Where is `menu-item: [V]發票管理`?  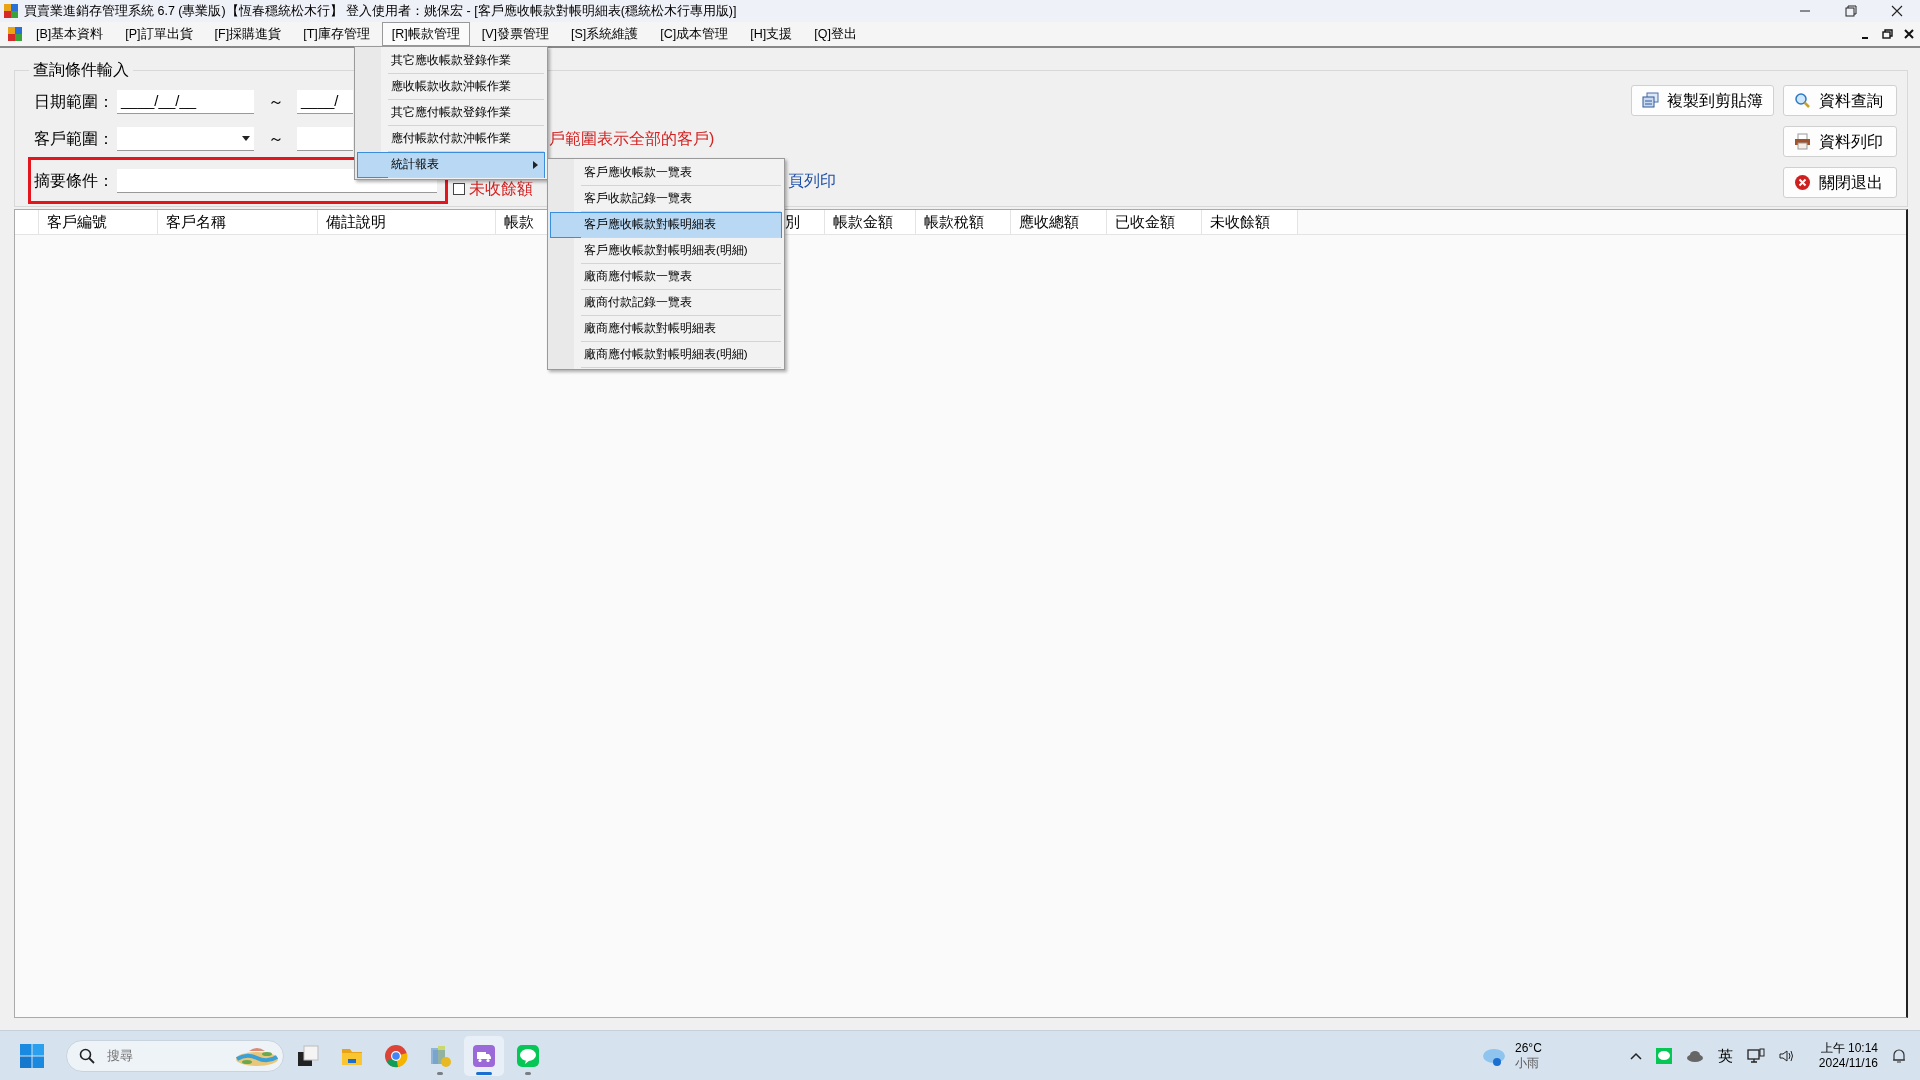 menu-item: [V]發票管理 is located at coordinates (515, 34).